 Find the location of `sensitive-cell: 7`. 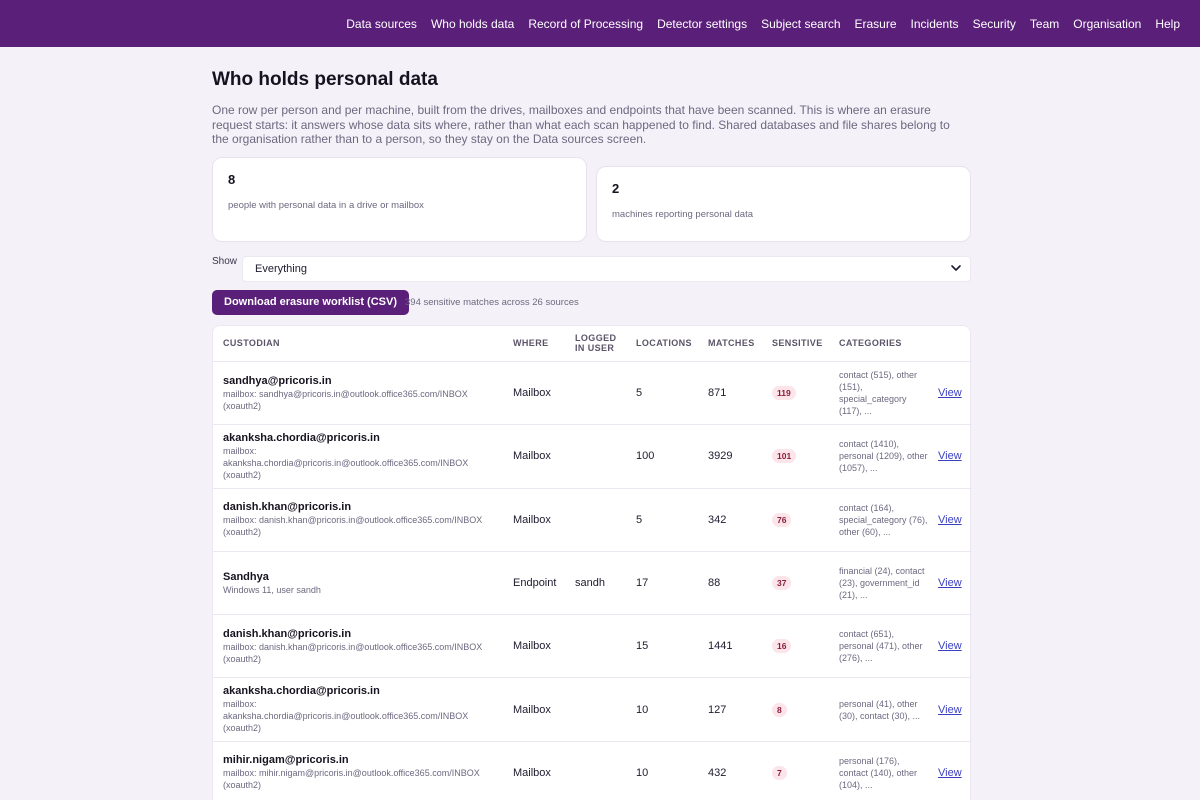

sensitive-cell: 7 is located at coordinates (795, 770).